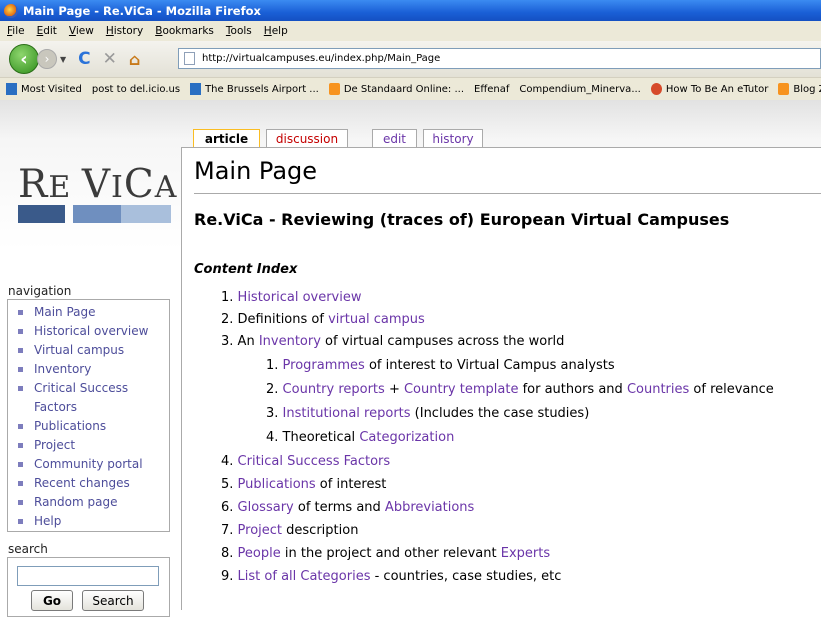 The image size is (821, 617). I want to click on link-list-of-categories: List of all Categories, so click(304, 576).